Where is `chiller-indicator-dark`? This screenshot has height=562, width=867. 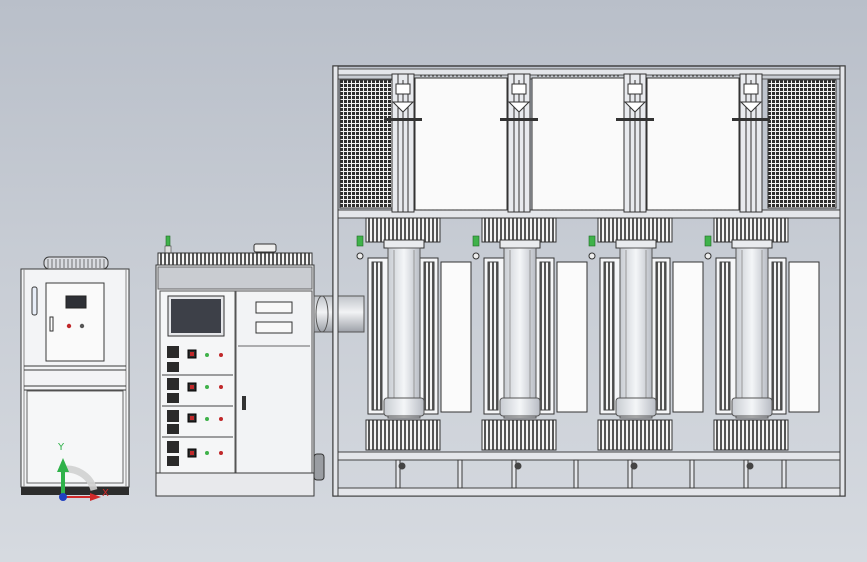 chiller-indicator-dark is located at coordinates (82, 326).